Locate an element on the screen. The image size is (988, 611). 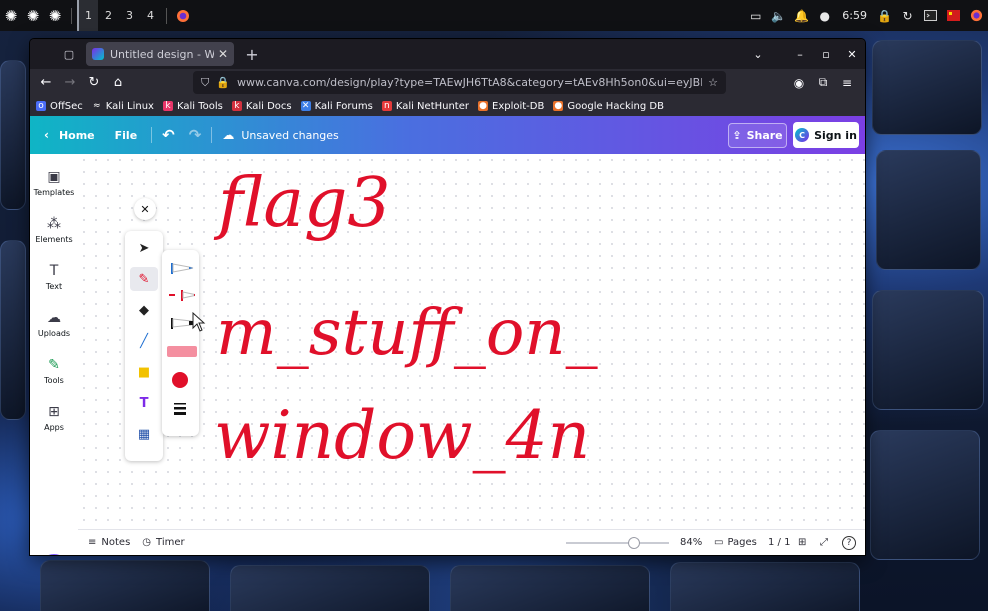
sidebar-item-templates: ▣ Templates is located at coordinates (54, 182).